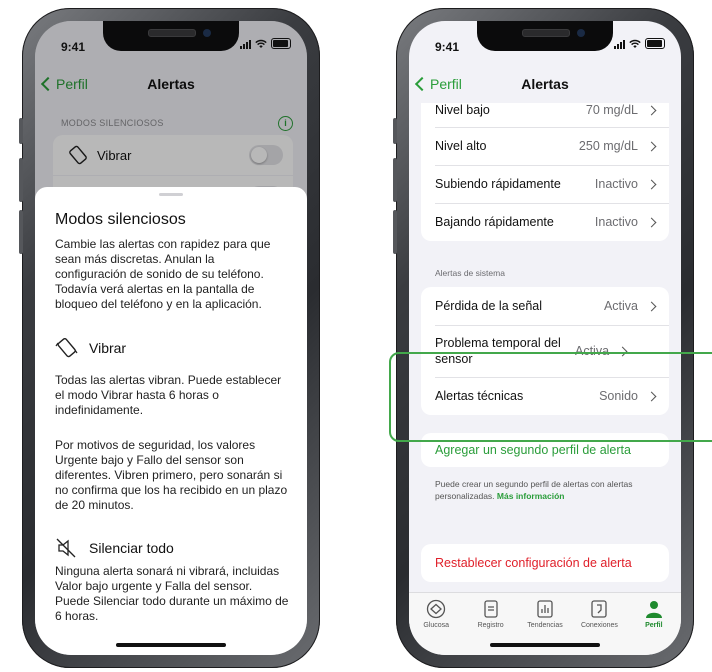 This screenshot has height=672, width=712. I want to click on mute-heading: Silenciar todo, so click(114, 548).